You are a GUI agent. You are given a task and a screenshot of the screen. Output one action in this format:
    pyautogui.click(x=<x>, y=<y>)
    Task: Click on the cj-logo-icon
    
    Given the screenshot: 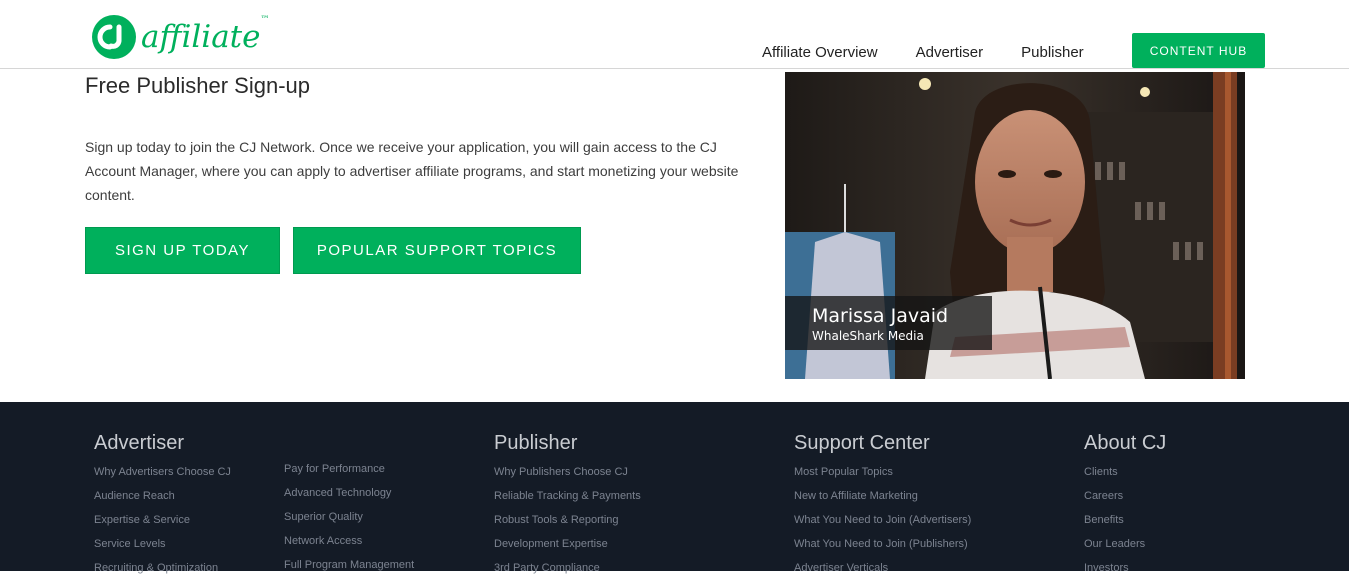 What is the action you would take?
    pyautogui.click(x=114, y=37)
    